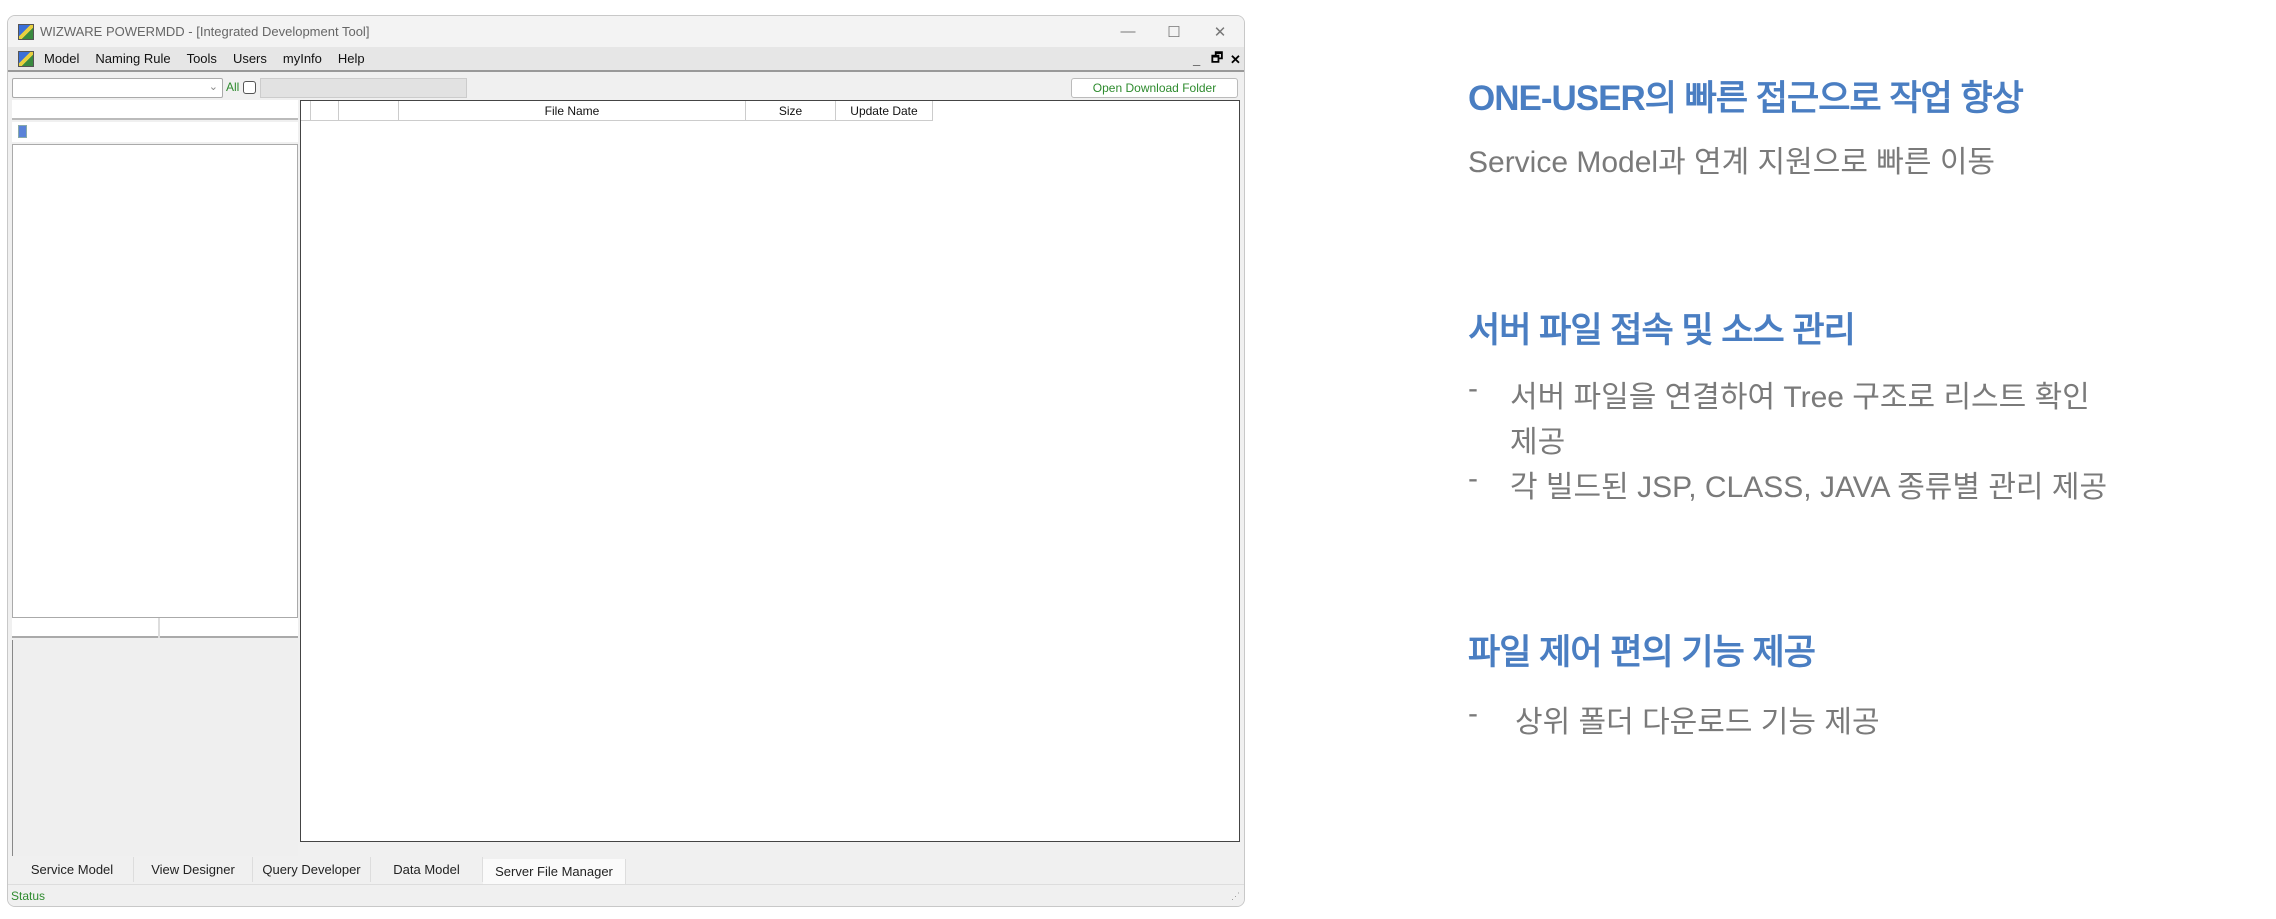 Image resolution: width=2276 pixels, height=919 pixels. Describe the element at coordinates (193, 869) in the screenshot. I see `tab-view-designer: View Designer` at that location.